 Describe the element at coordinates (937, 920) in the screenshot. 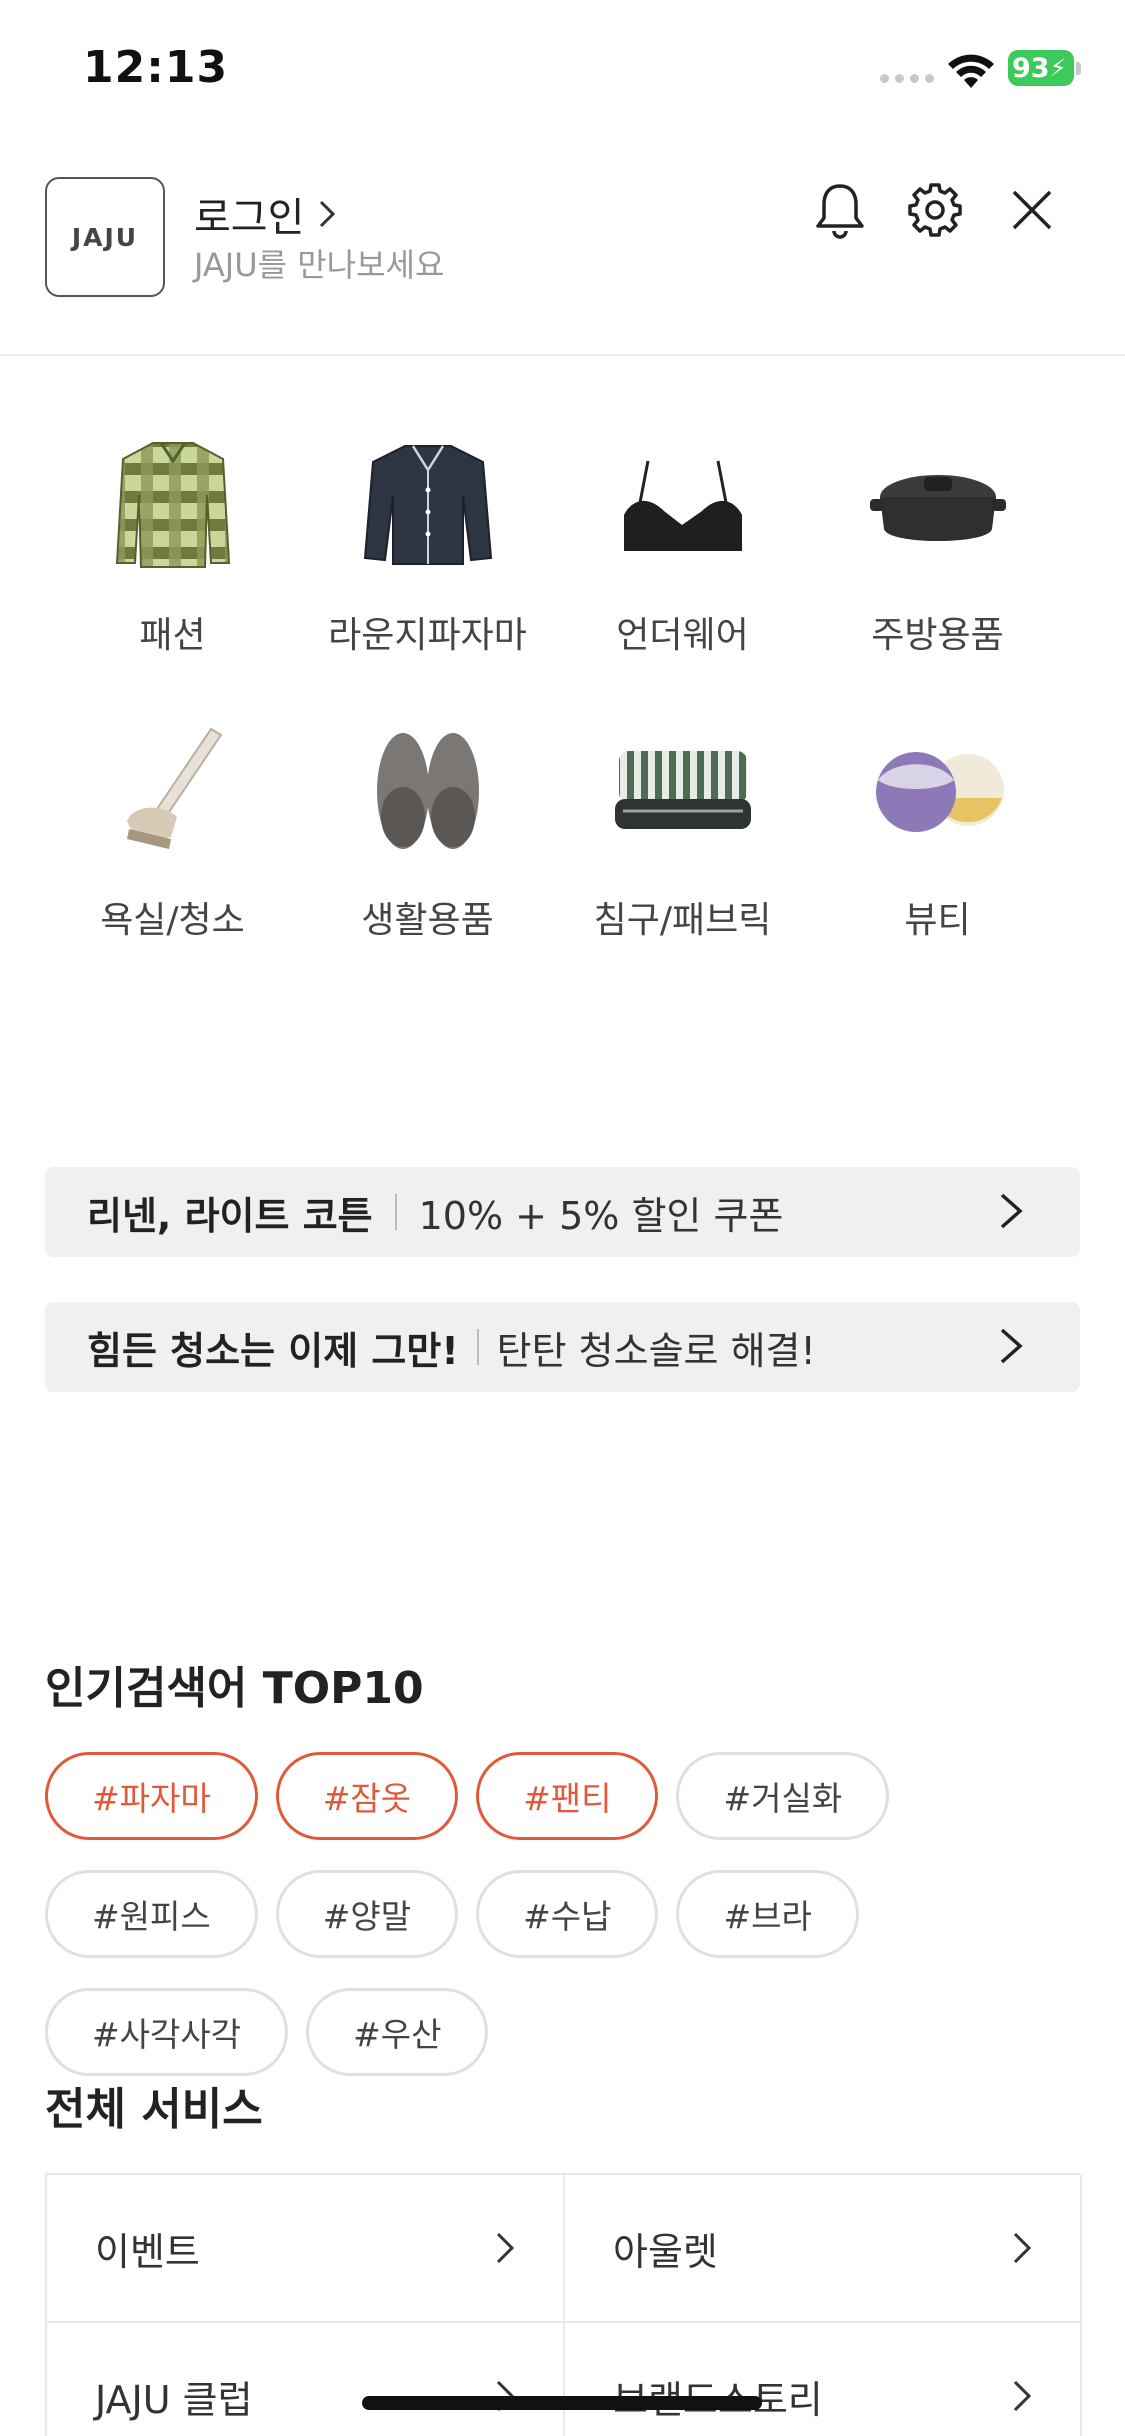

I see `category-label: 뷰티` at that location.